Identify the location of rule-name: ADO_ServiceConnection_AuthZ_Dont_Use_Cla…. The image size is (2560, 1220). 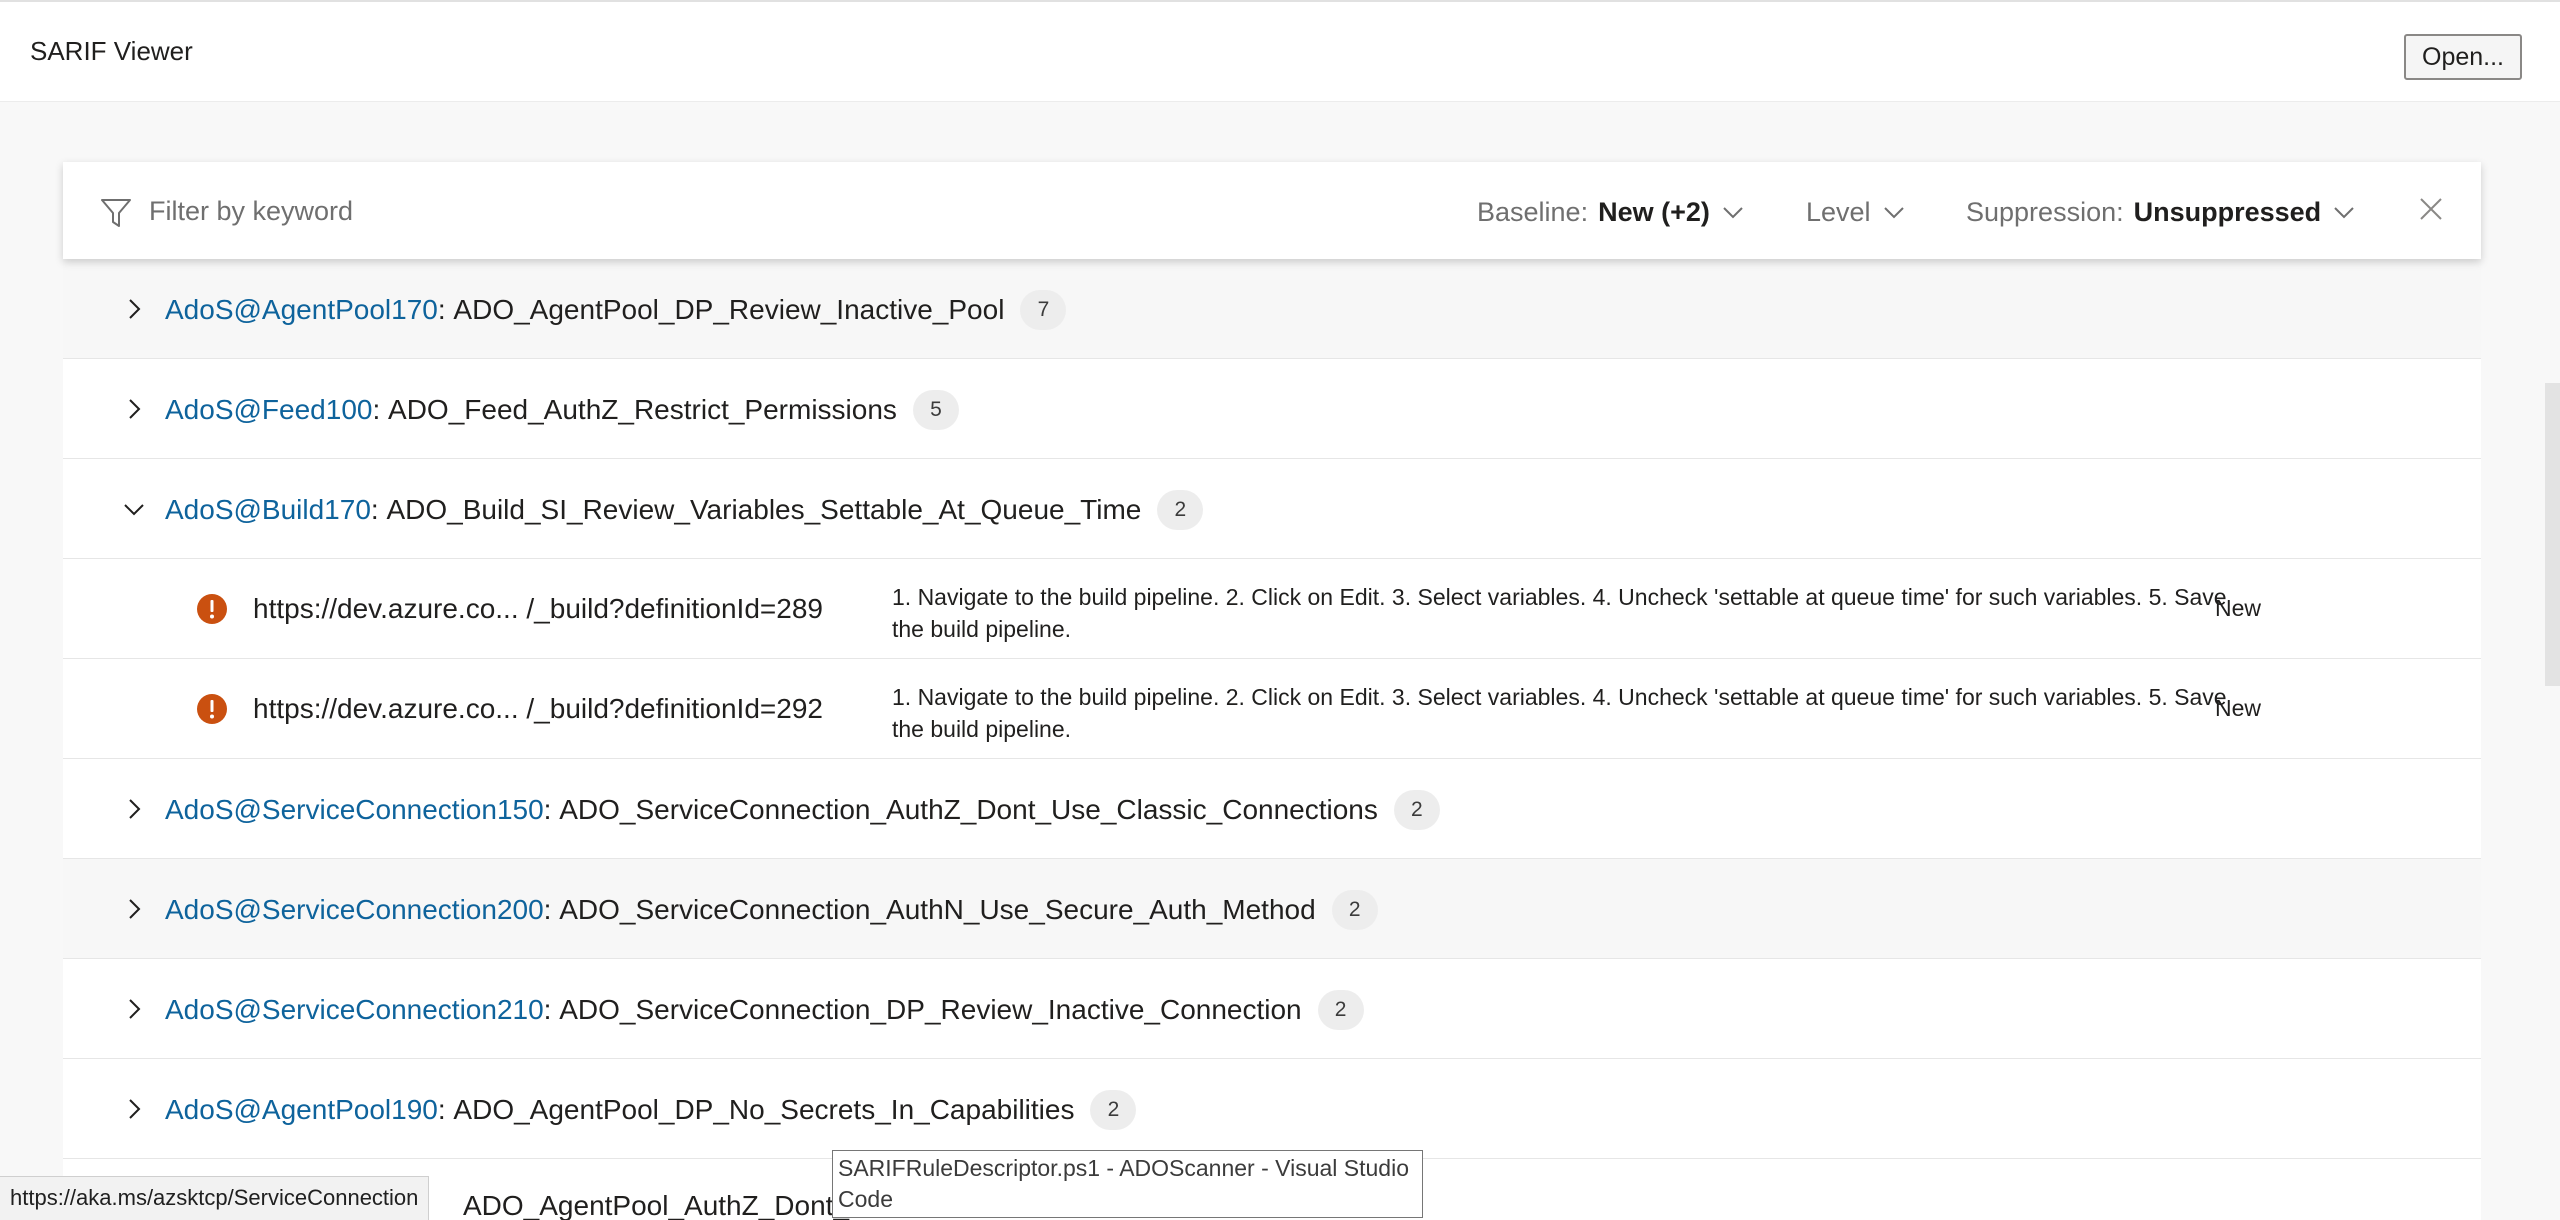
(968, 809).